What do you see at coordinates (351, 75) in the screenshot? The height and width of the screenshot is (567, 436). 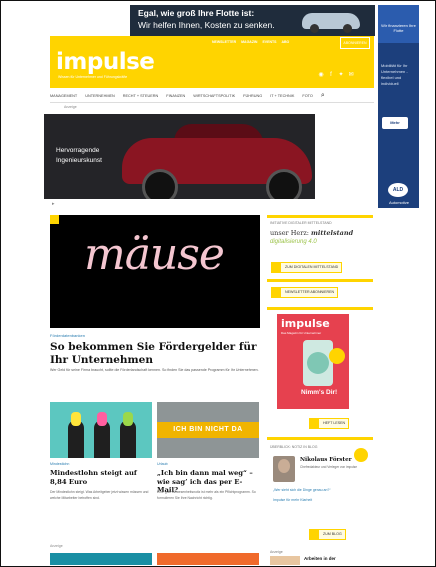 I see `mail-icon: ✉` at bounding box center [351, 75].